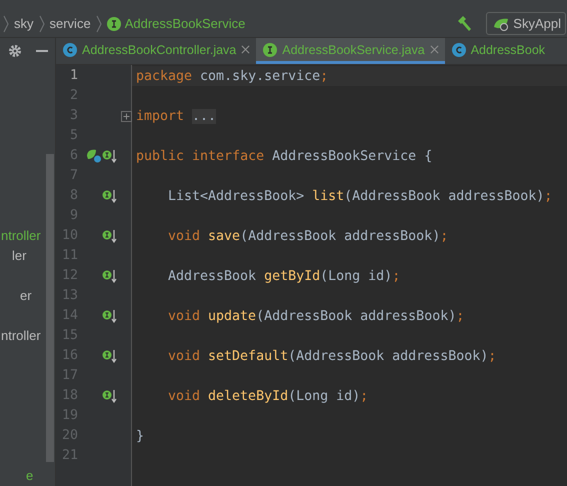  Describe the element at coordinates (526, 23) in the screenshot. I see `run-configuration: SkyAppl` at that location.